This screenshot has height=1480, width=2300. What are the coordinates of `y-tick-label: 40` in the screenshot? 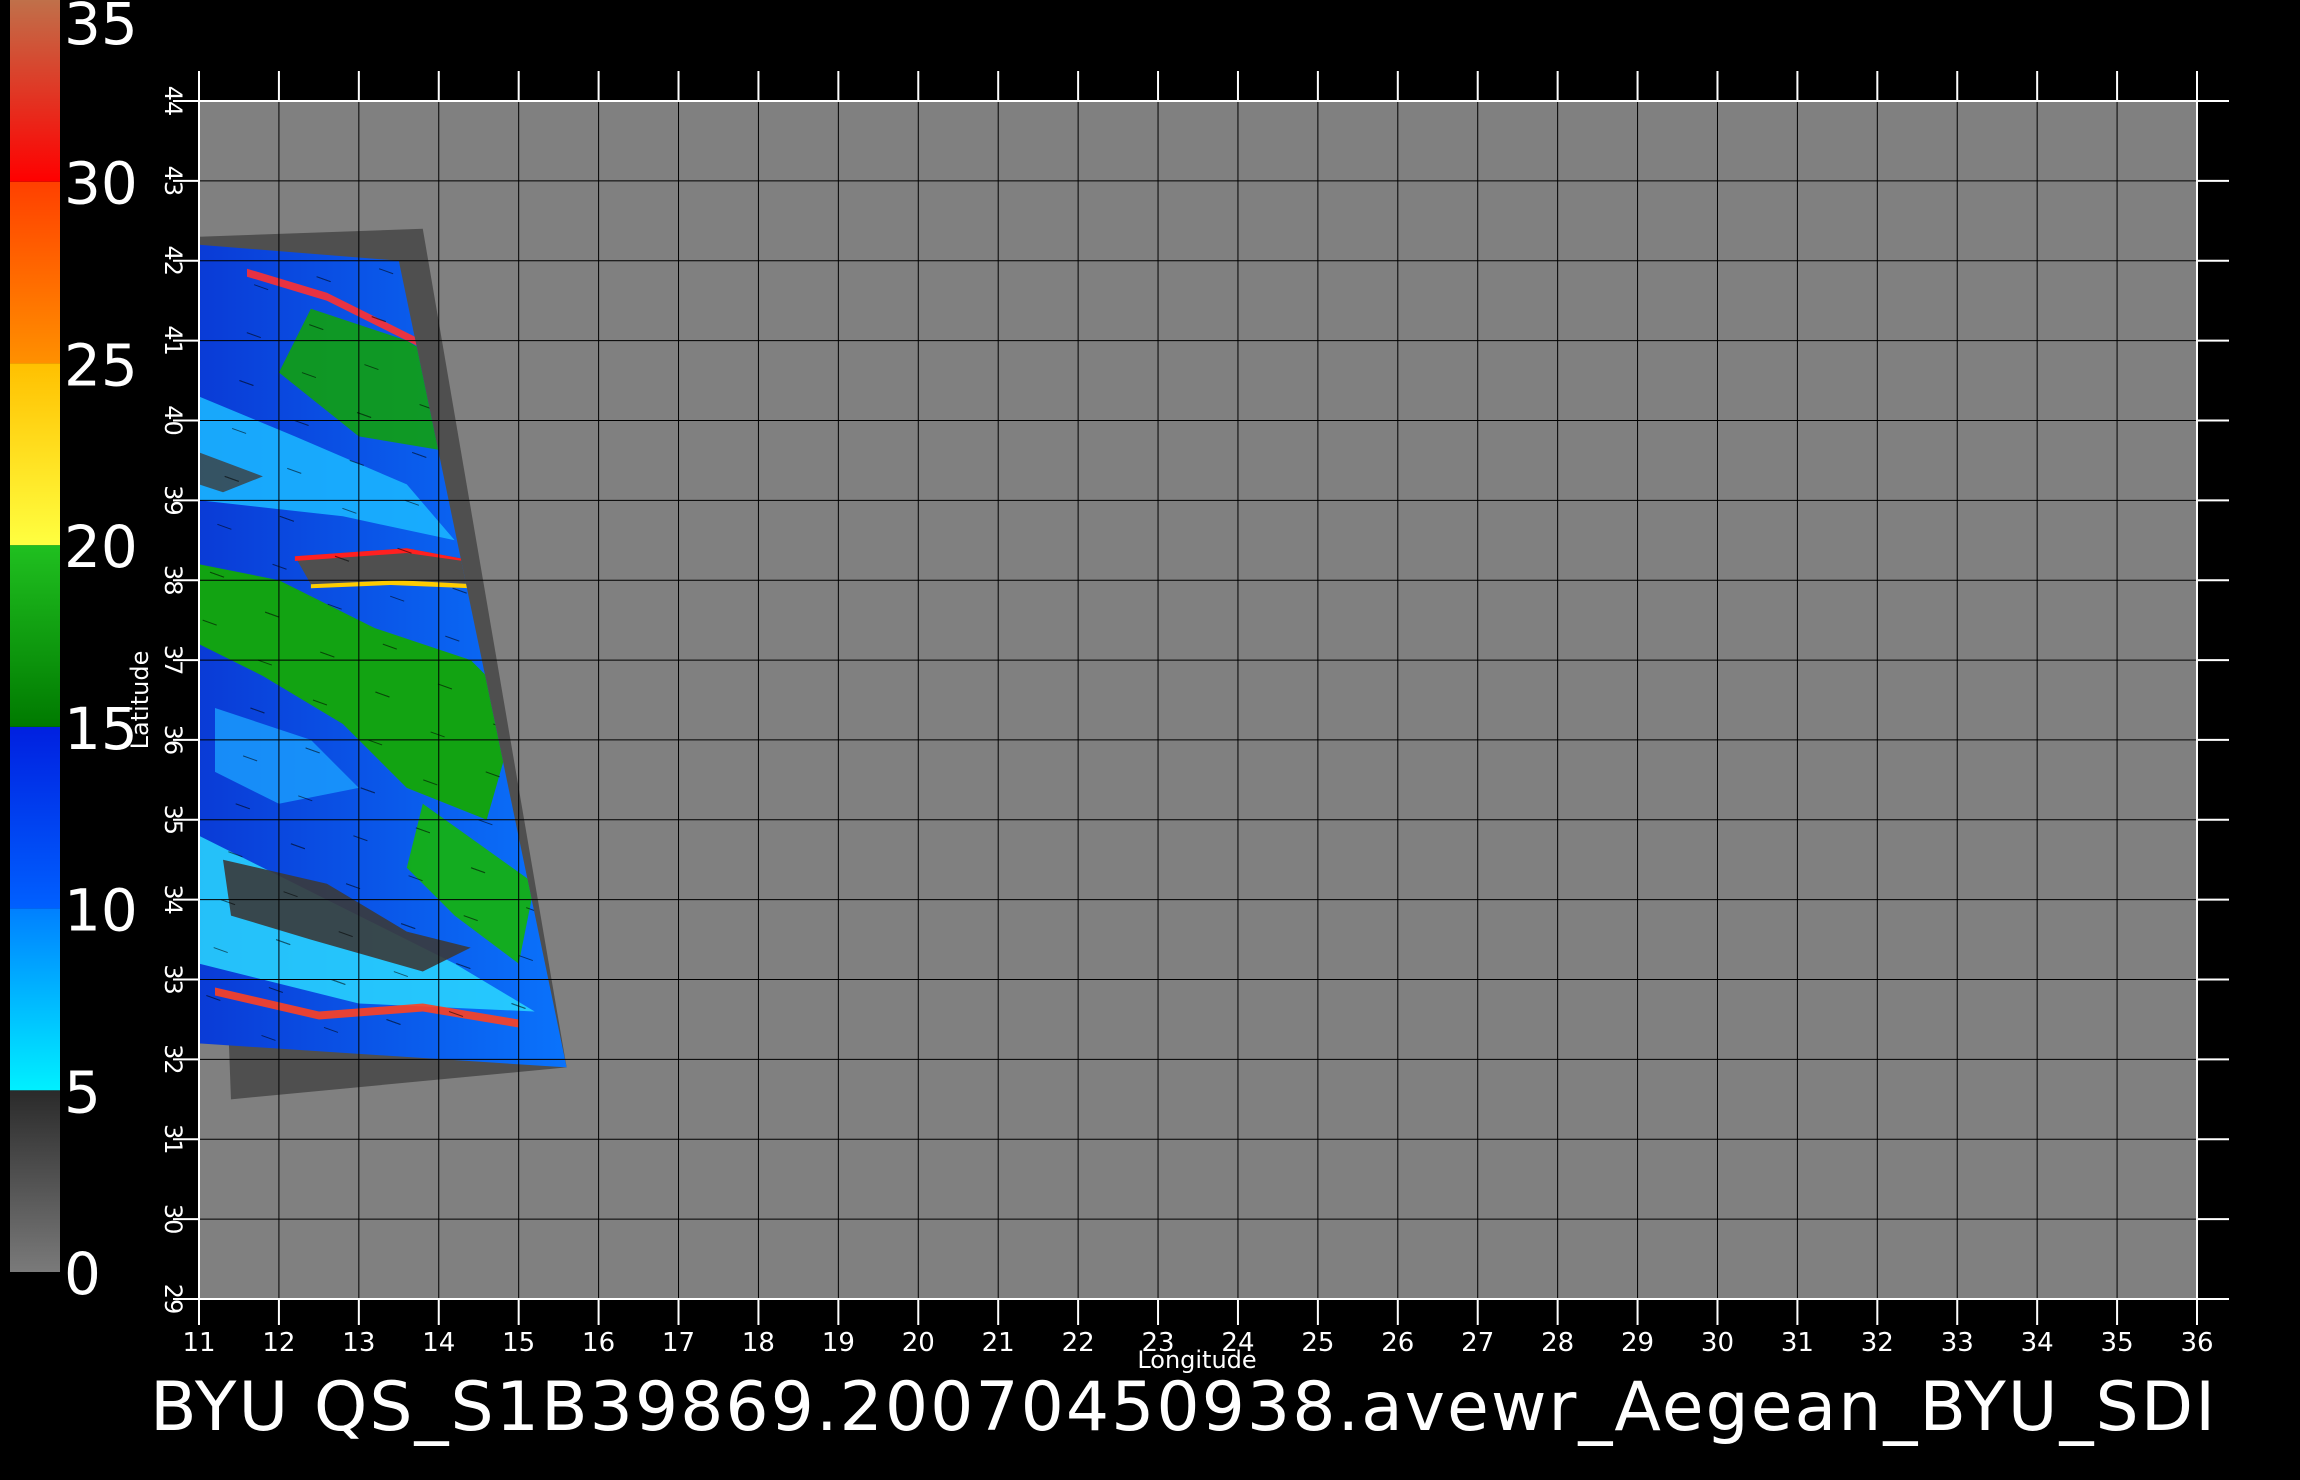 It's located at (173, 420).